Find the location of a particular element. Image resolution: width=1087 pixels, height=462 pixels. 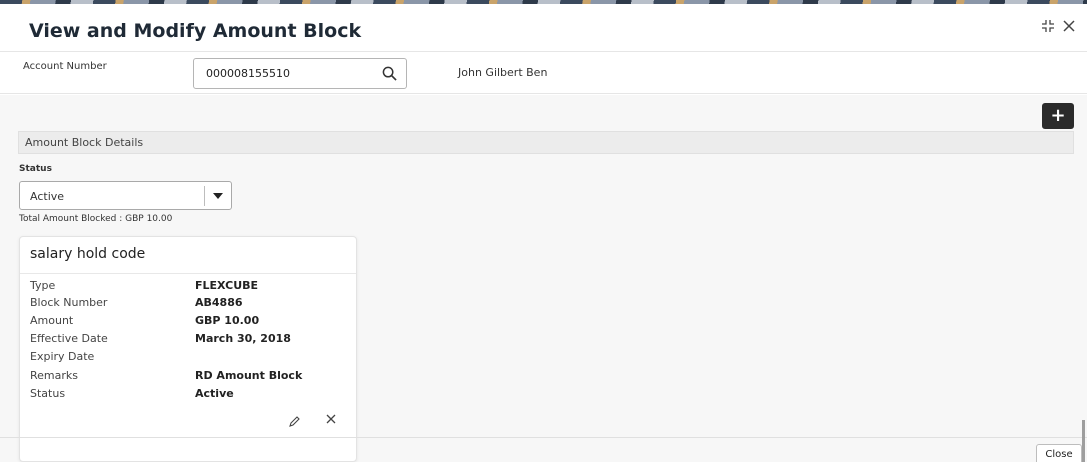

page-title: View and Modify Amount Block is located at coordinates (195, 31).